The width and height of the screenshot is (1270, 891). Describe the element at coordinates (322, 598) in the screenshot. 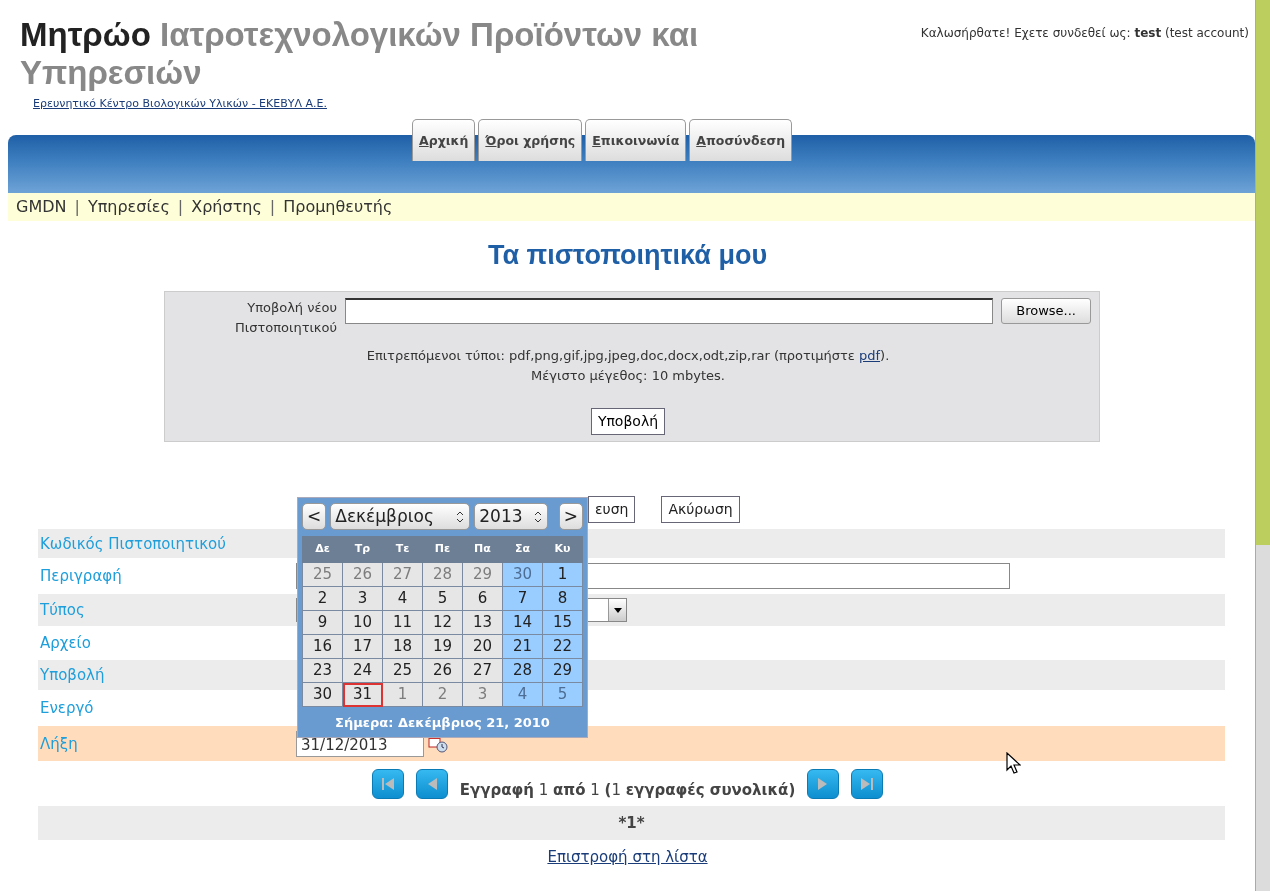

I see `calendar-day: 2` at that location.